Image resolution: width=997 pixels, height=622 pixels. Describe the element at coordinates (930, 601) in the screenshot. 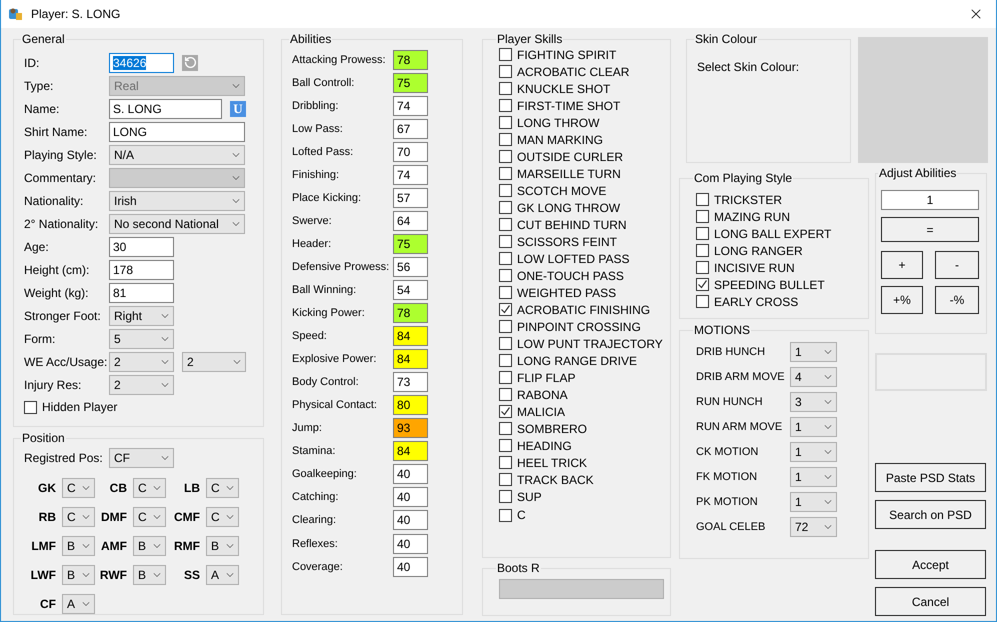

I see `action-button: Cancel` at that location.